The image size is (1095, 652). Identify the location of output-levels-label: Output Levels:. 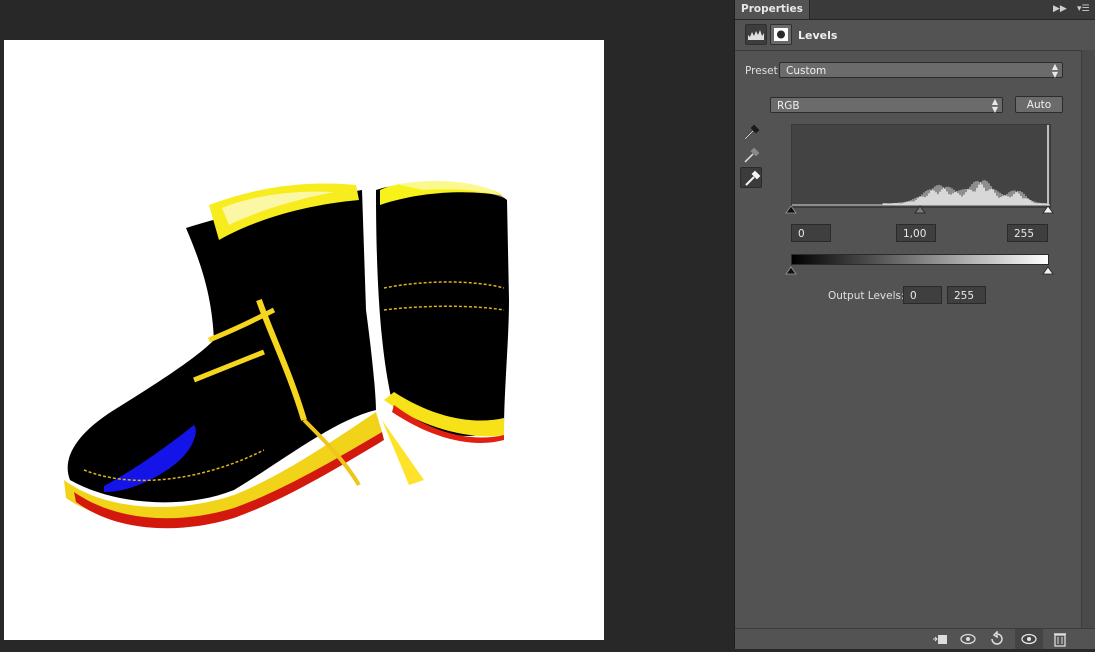
(866, 296).